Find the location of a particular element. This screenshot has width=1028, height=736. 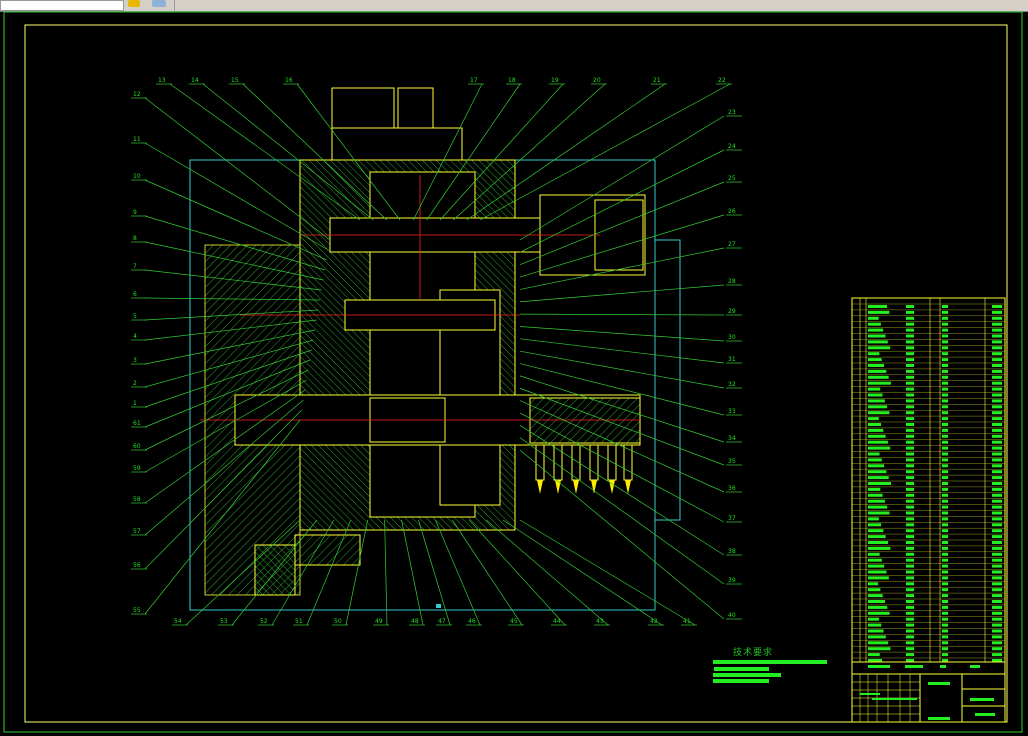

part-number-label: 33 is located at coordinates (732, 411).